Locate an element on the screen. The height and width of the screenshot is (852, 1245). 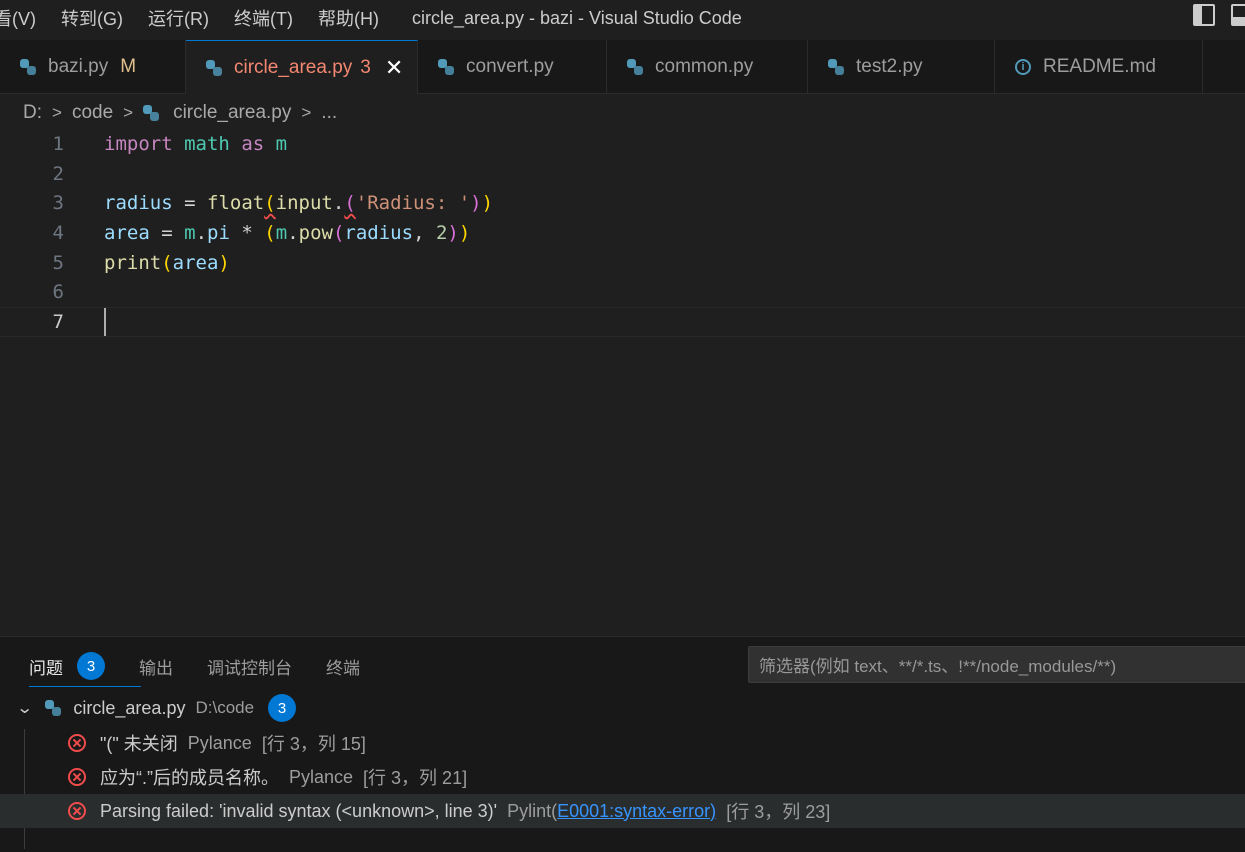
menu-help: 帮助(H) is located at coordinates (348, 18).